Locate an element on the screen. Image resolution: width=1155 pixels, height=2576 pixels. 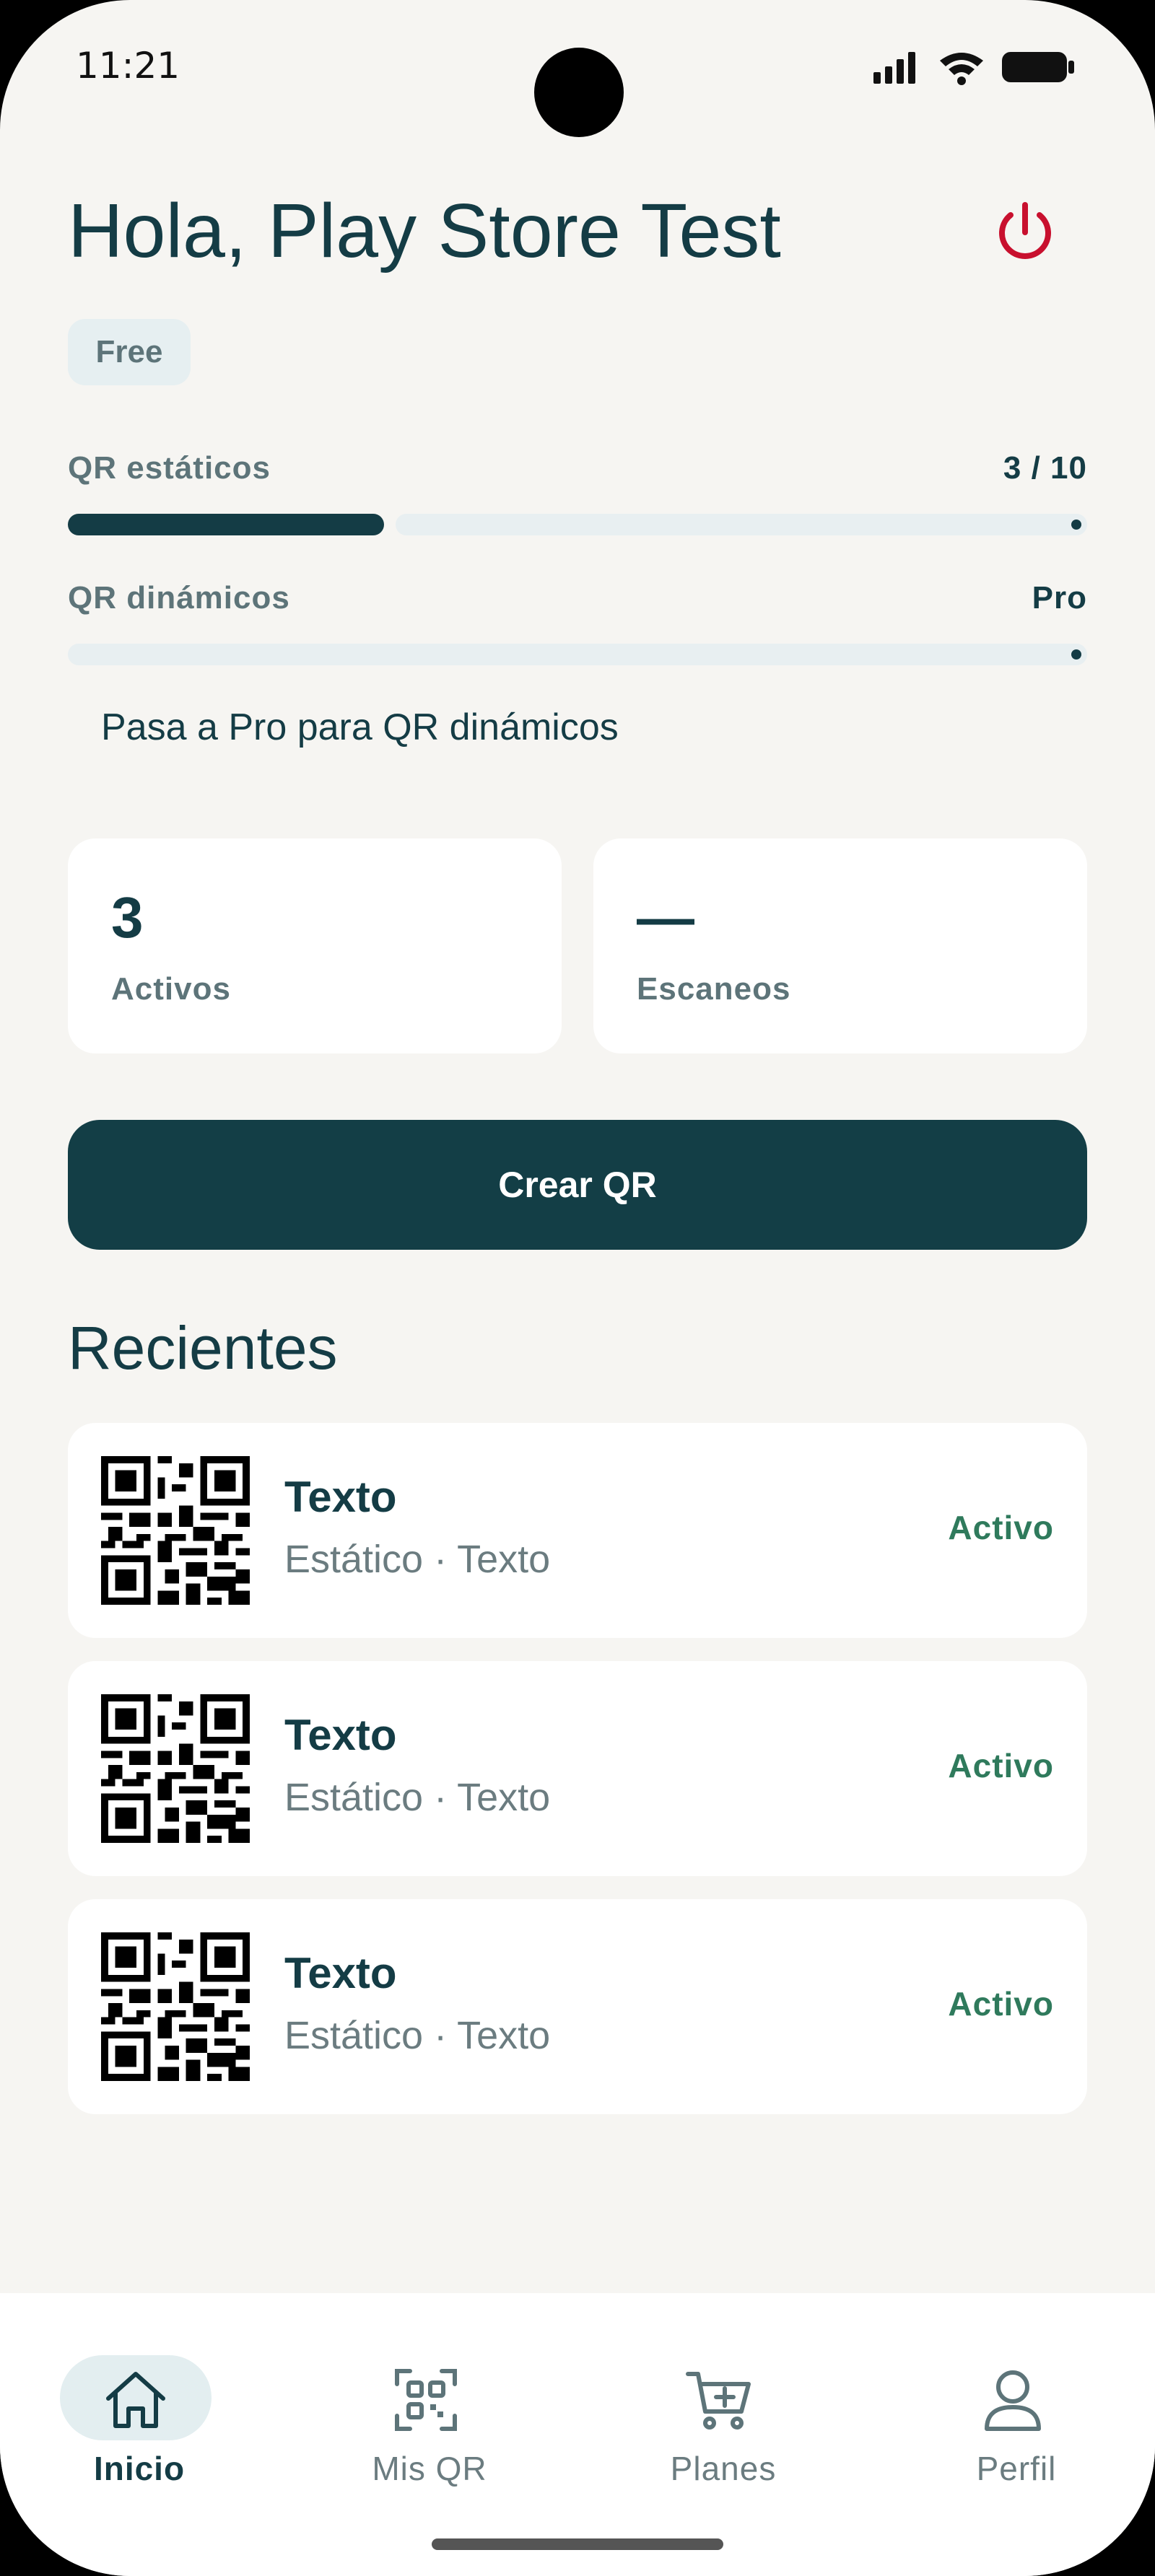
static-qr-count: 3 / 10 is located at coordinates (1045, 468).